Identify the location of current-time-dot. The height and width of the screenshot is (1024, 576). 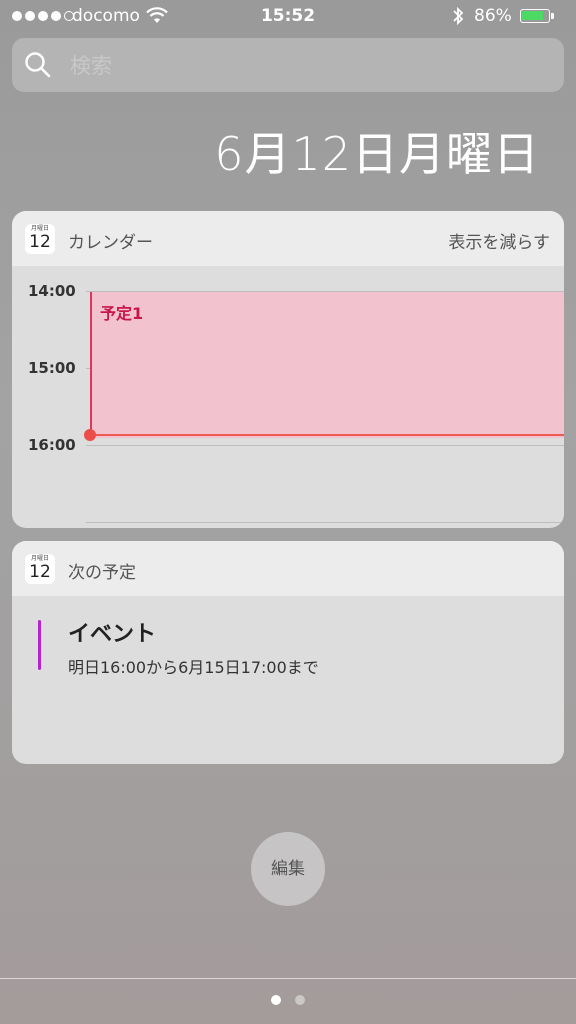
(90, 435).